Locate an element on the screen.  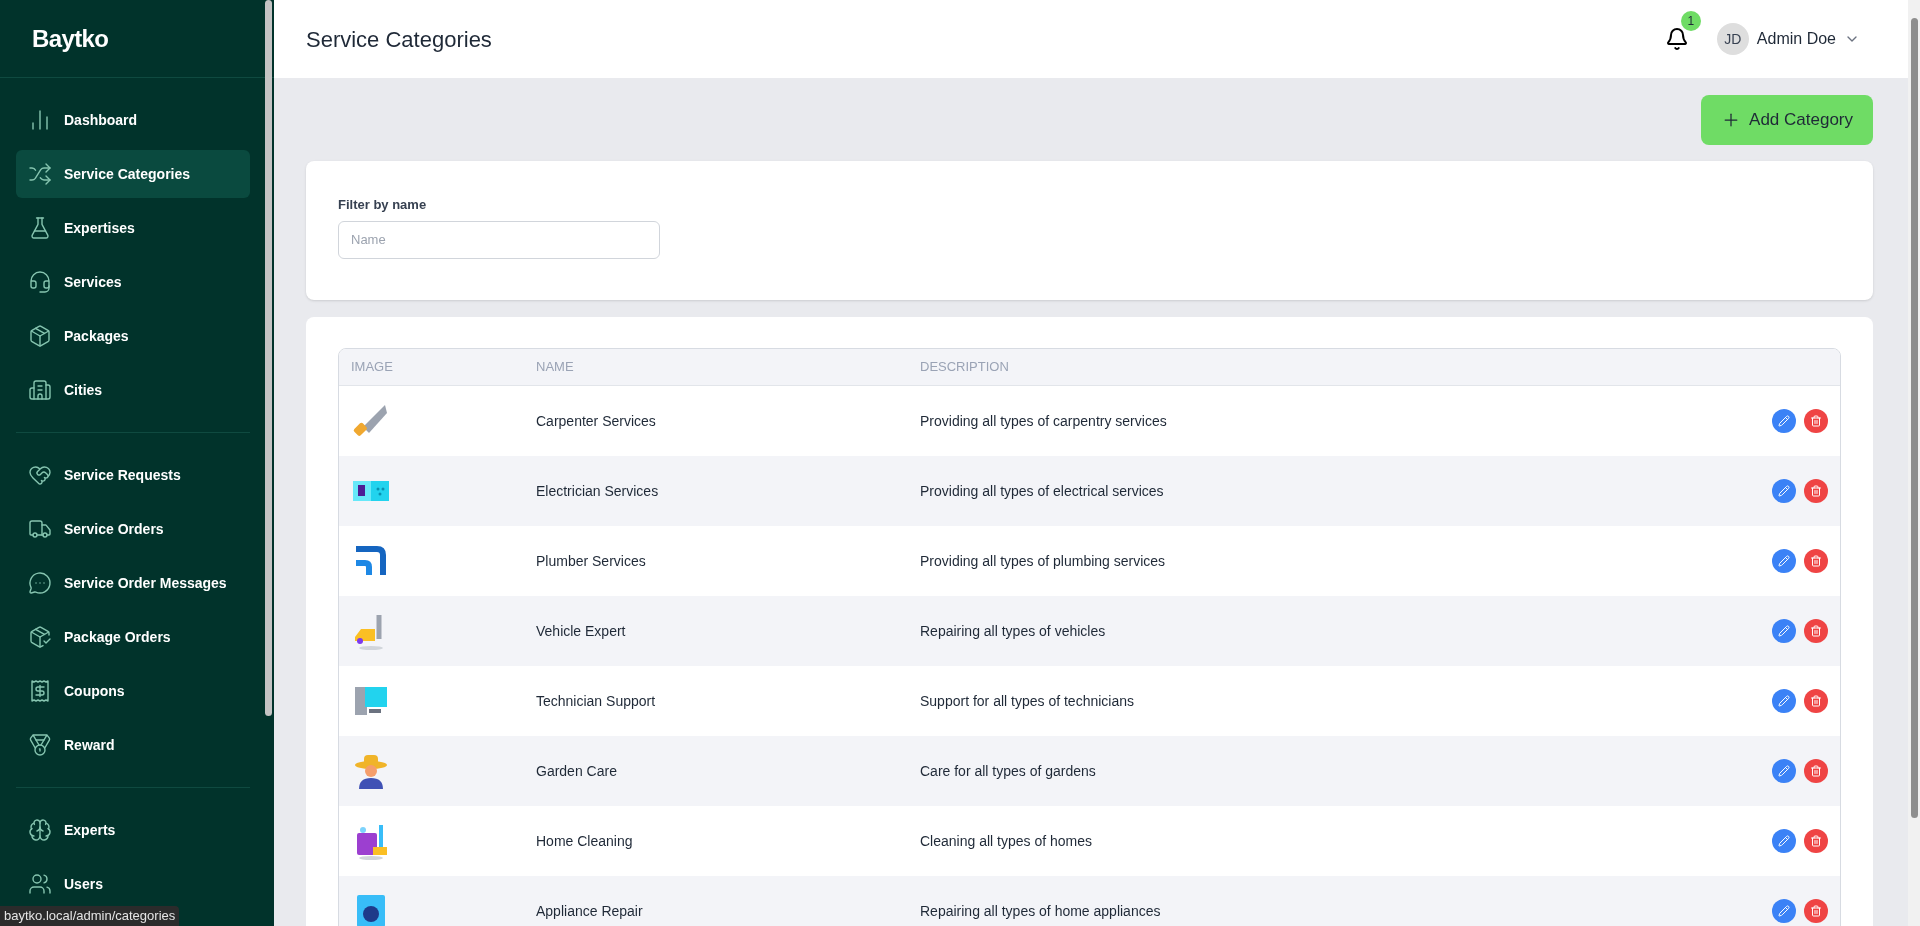
nav-item: Expertises is located at coordinates (133, 228).